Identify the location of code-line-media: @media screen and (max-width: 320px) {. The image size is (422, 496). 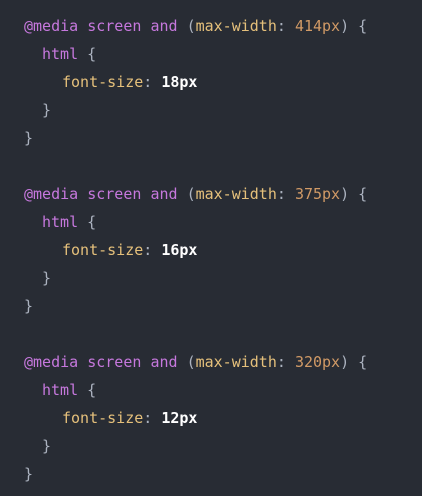
(223, 362).